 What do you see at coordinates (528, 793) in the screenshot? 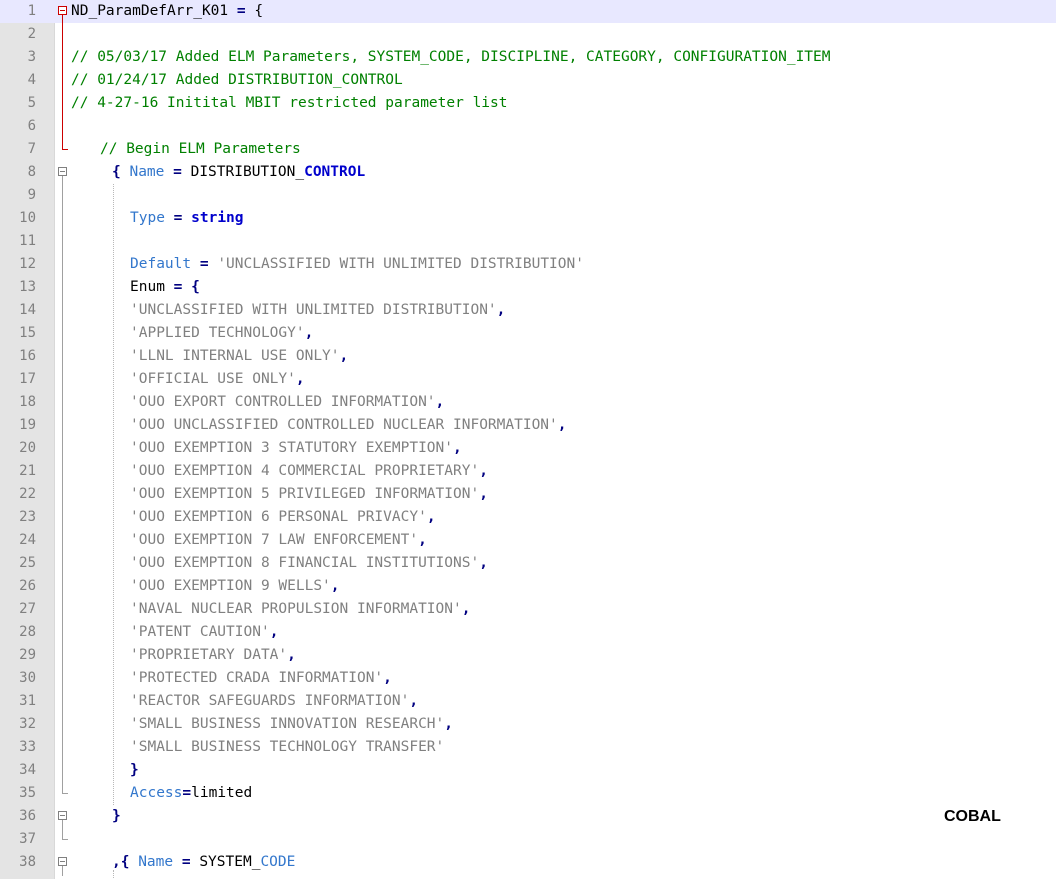
I see `code-line: 35 Access=limited` at bounding box center [528, 793].